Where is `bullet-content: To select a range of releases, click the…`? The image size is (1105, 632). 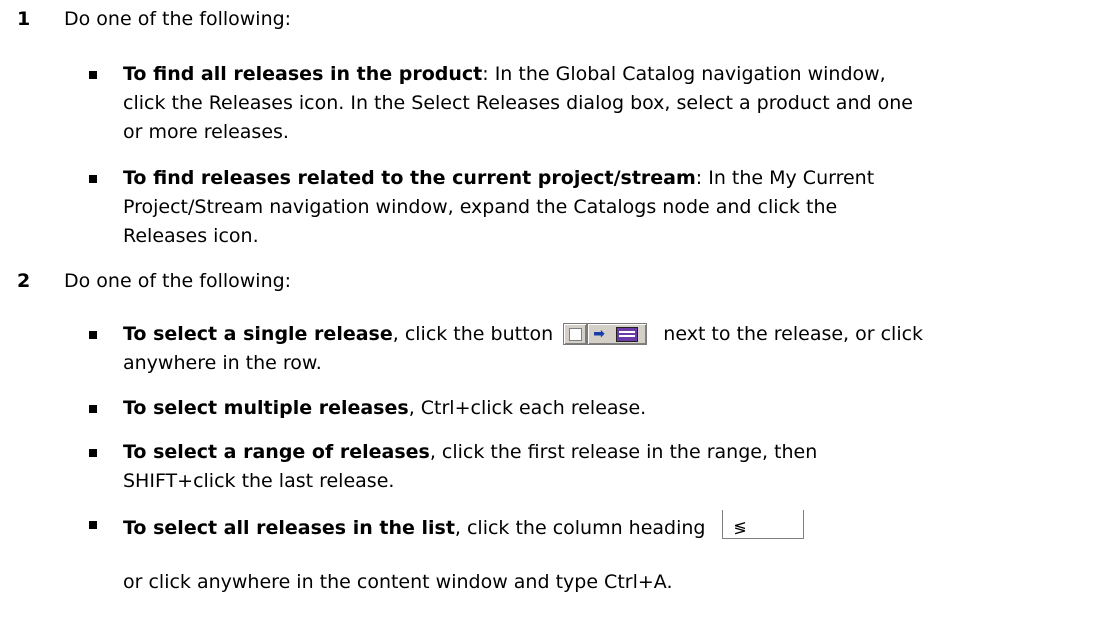
bullet-content: To select a range of releases, click the… is located at coordinates (614, 467).